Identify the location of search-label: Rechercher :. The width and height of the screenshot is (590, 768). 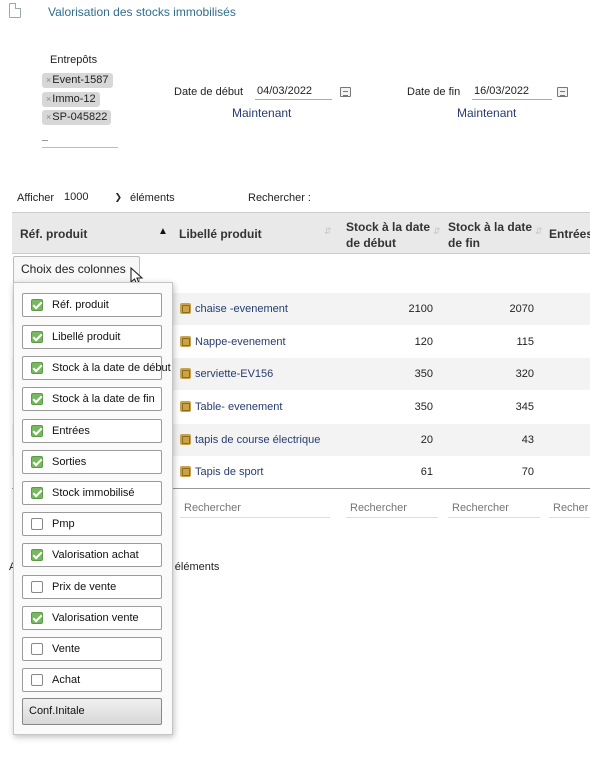
(279, 198).